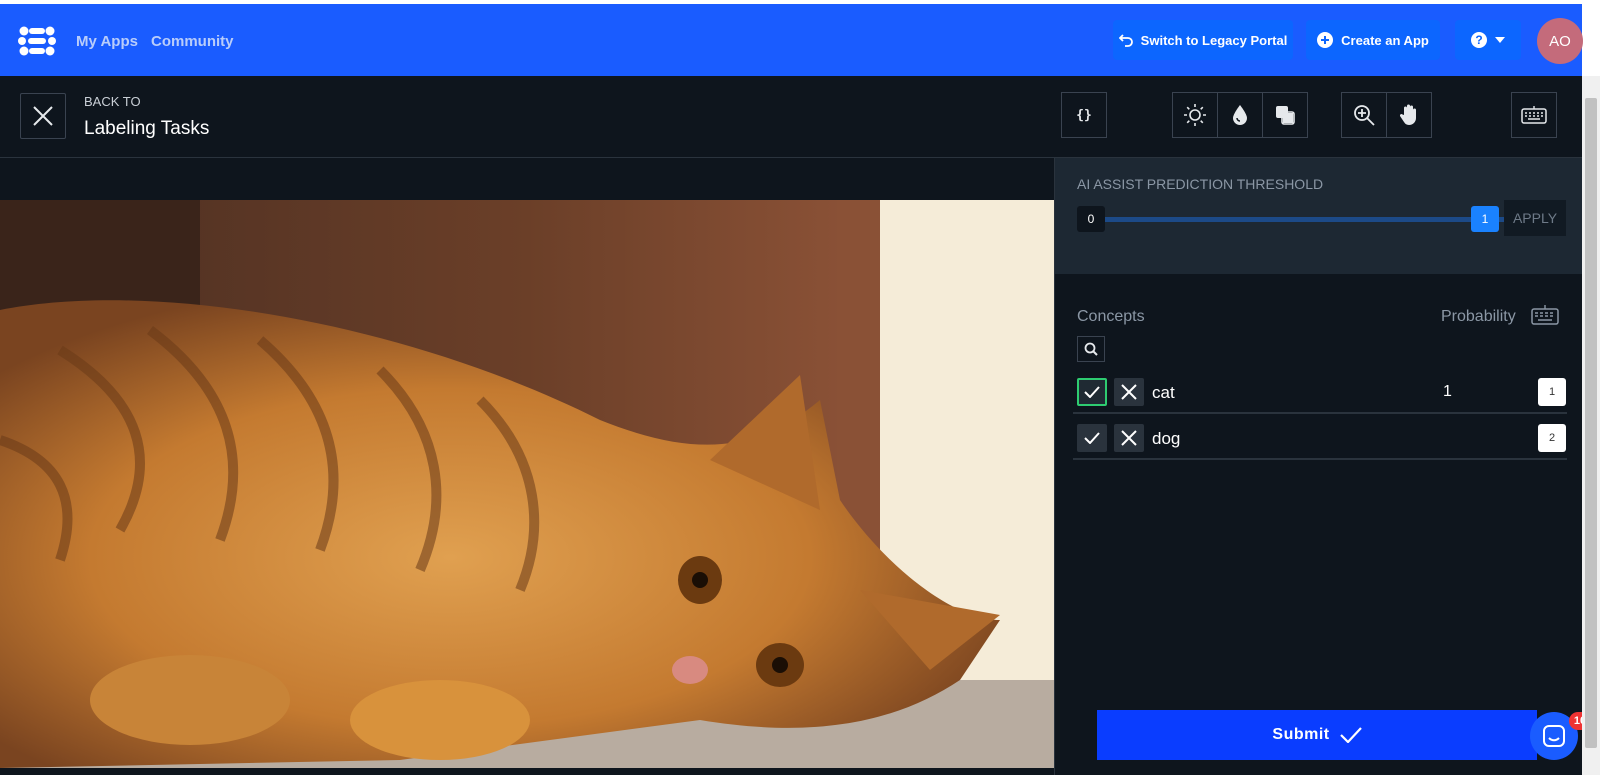  I want to click on drop-icon, so click(1240, 115).